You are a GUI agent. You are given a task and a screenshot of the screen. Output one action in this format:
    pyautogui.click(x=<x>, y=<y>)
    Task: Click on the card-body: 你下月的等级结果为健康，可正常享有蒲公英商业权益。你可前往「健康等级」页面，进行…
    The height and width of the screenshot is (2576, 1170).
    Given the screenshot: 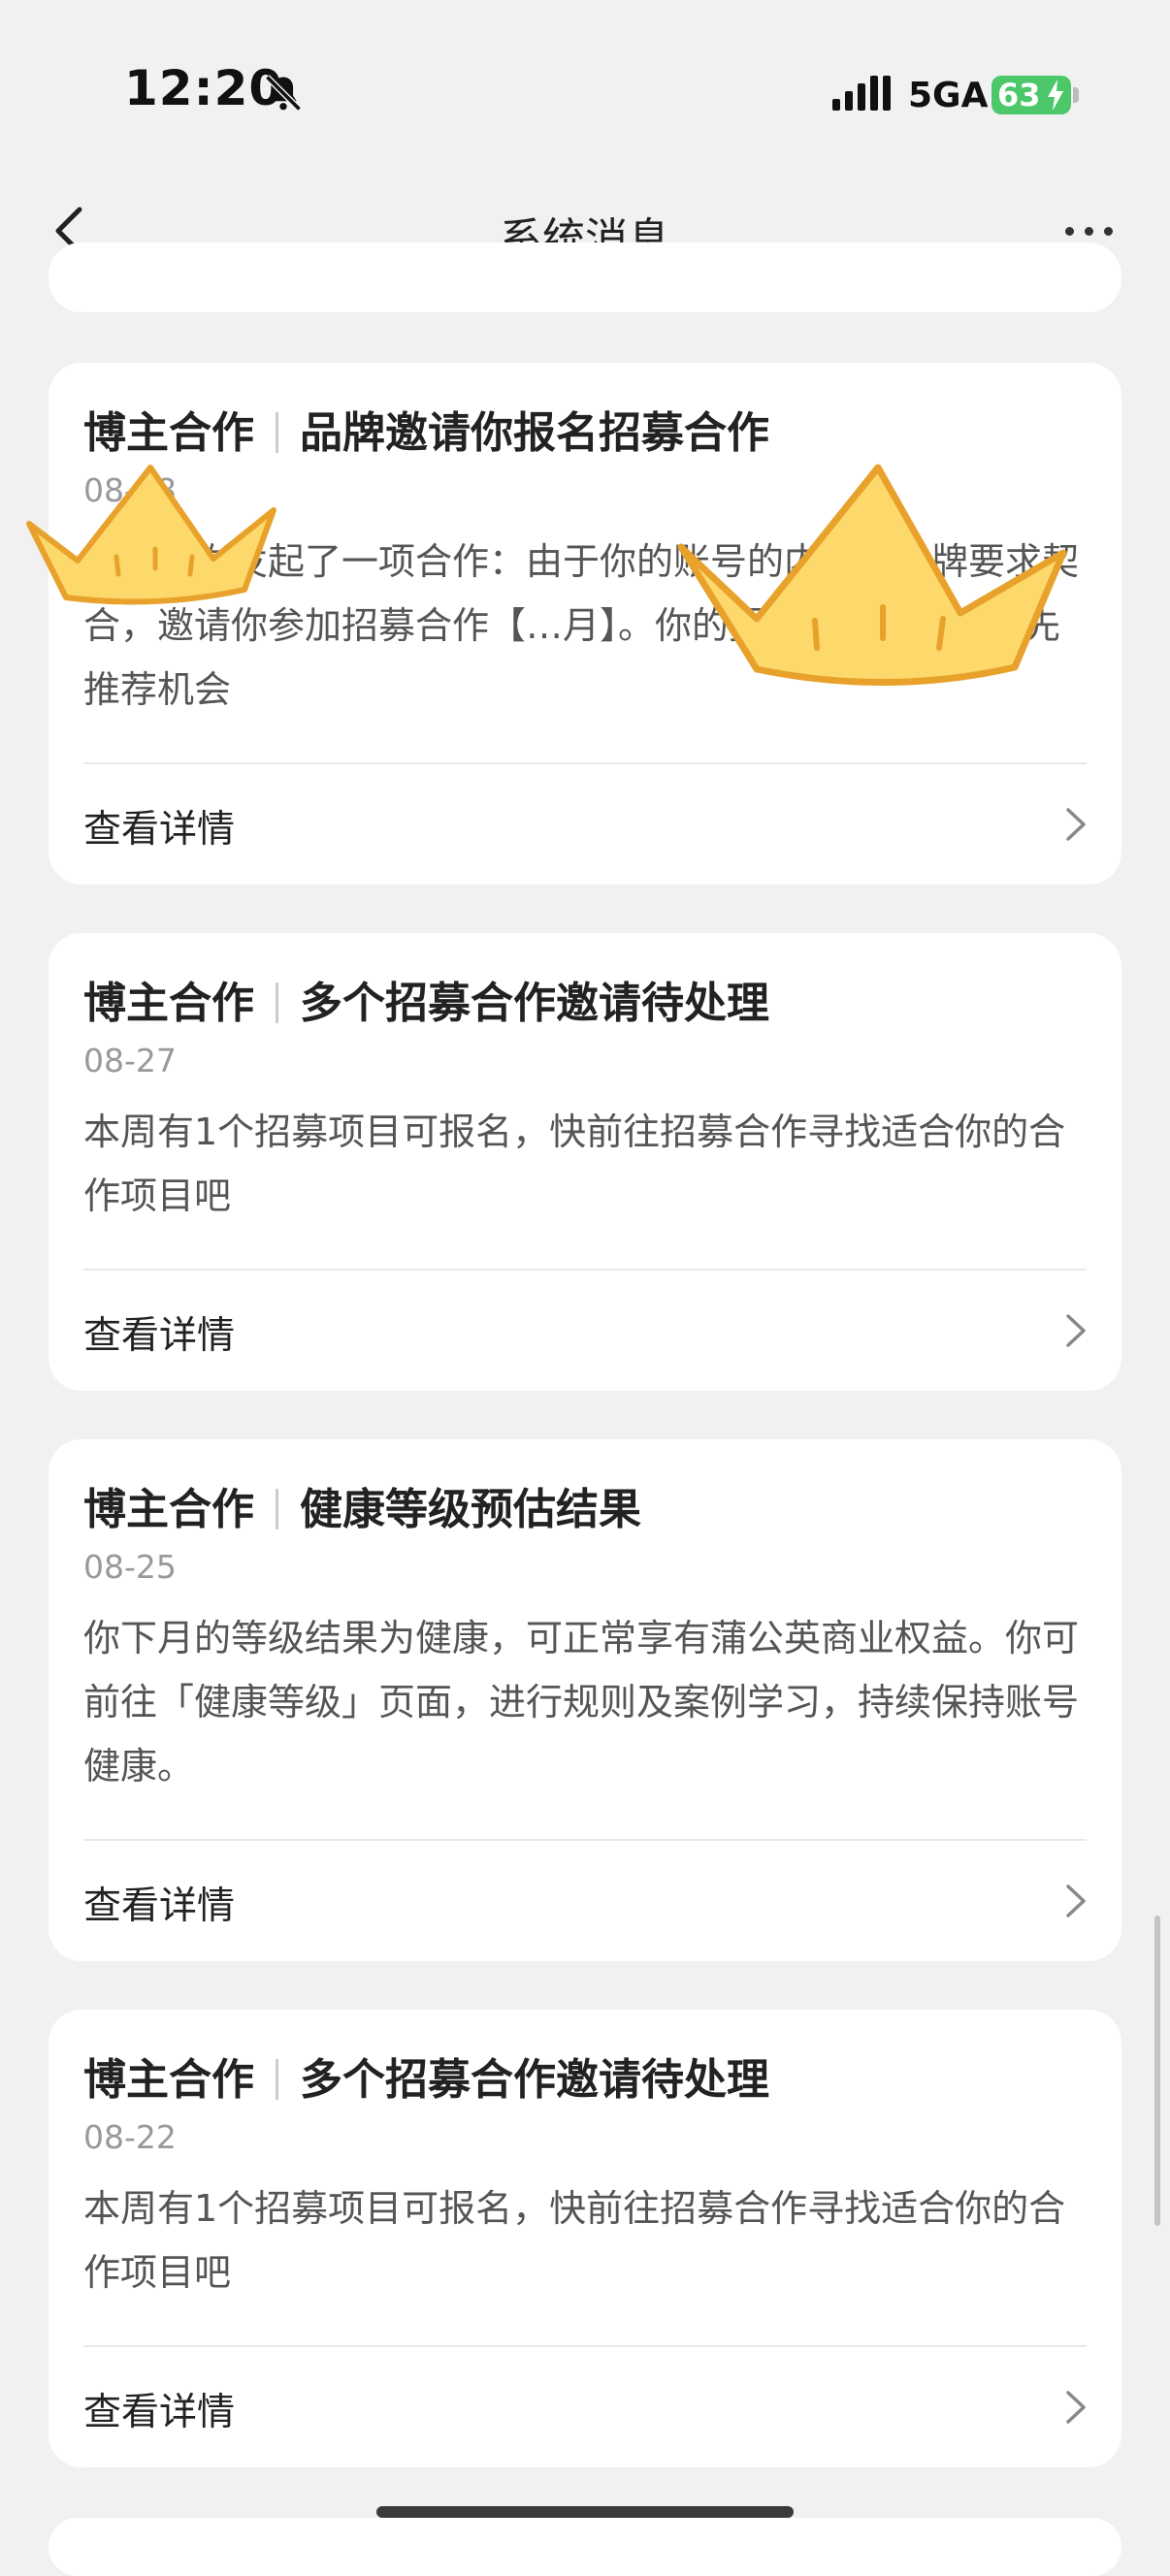 What is the action you would take?
    pyautogui.click(x=581, y=1702)
    